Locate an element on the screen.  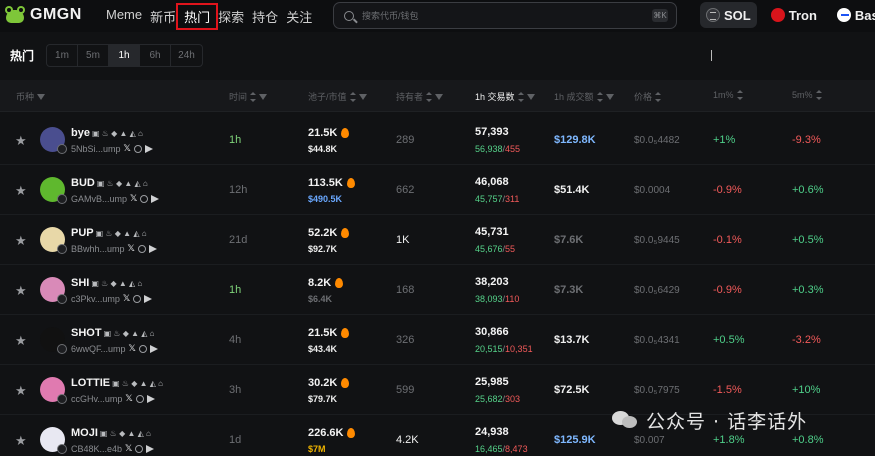
token-symbol: PUP ▣ ♨ ◆ ▲ ◭ ⌂ is located at coordinates (109, 233).